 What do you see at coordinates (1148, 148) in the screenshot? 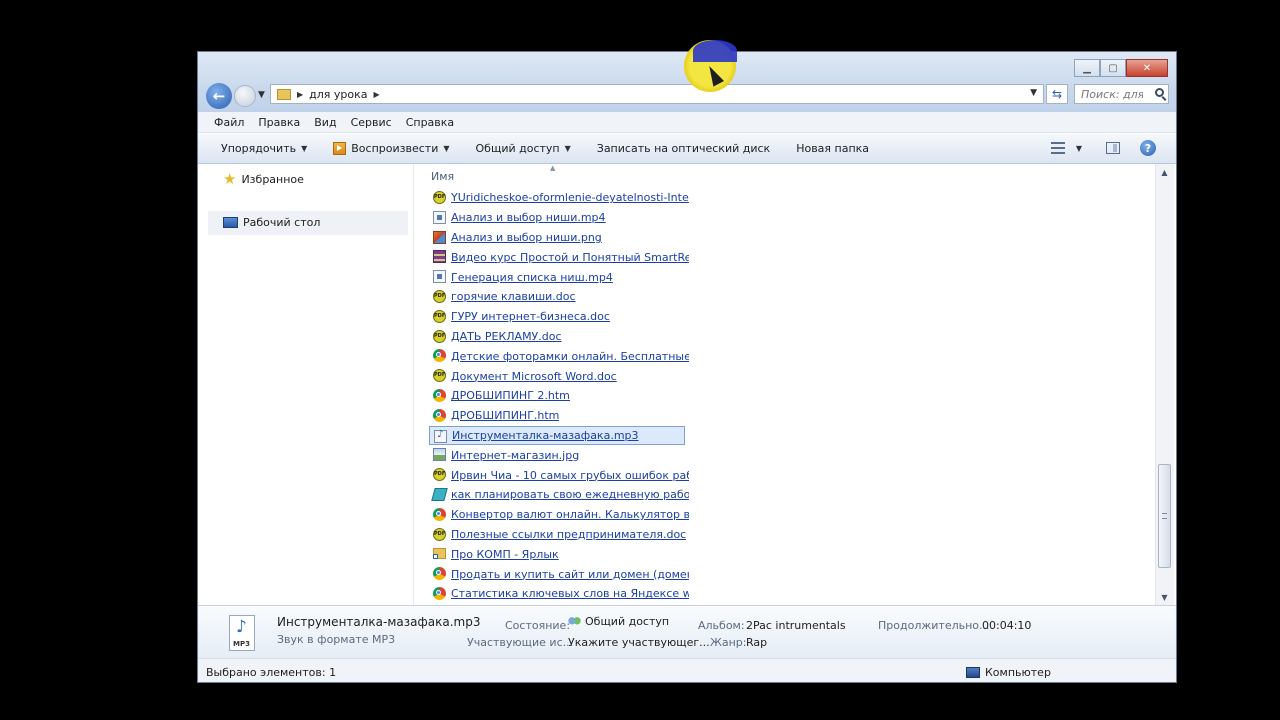
I see `help-icon: ?` at bounding box center [1148, 148].